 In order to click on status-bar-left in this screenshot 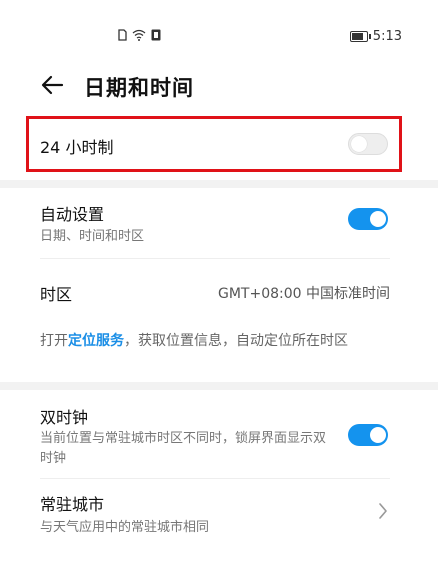, I will do `click(139, 35)`.